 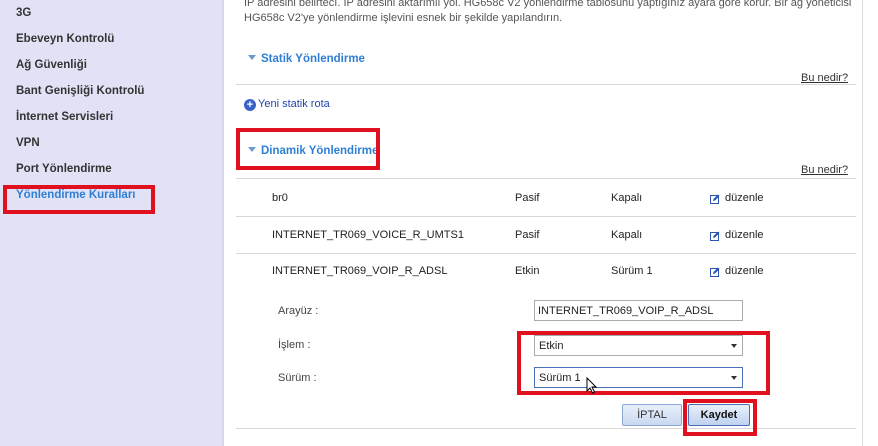 What do you see at coordinates (368, 235) in the screenshot?
I see `row-interface: INTERNET_TR069_VOICE_R_UMTS1` at bounding box center [368, 235].